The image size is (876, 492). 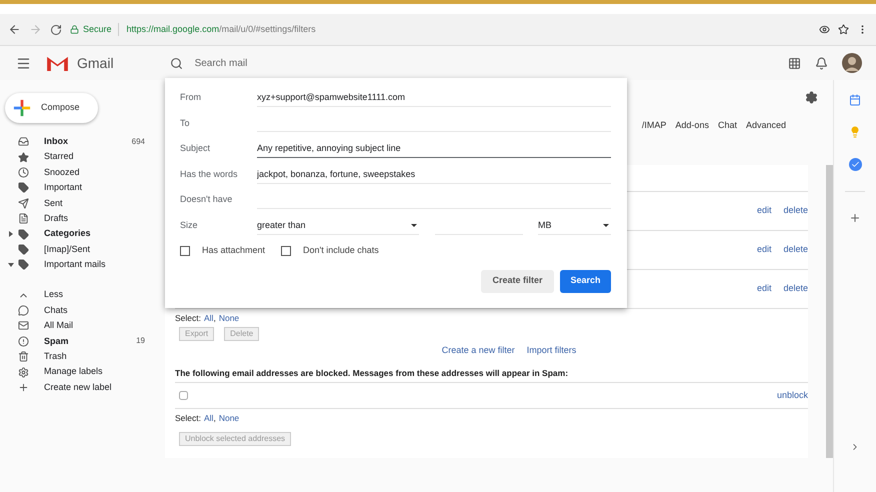 I want to click on filter-link: Create a new filter, so click(x=478, y=351).